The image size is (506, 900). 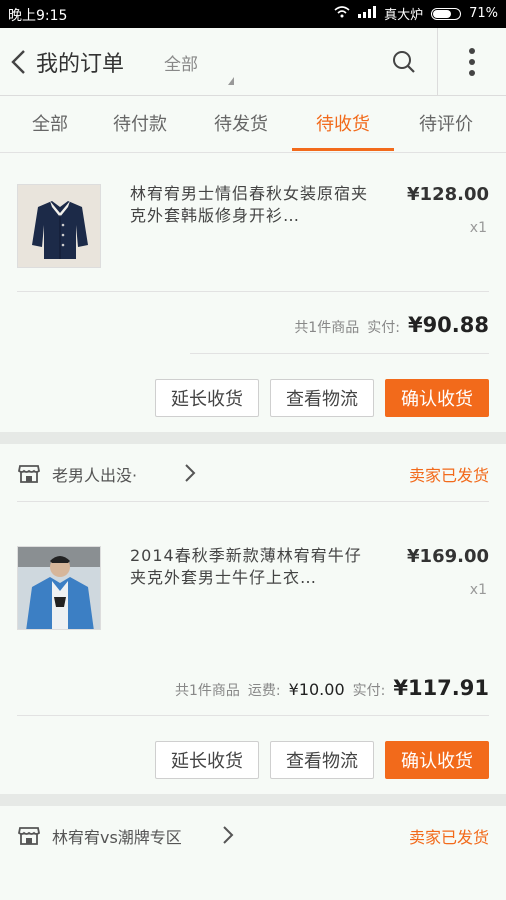 I want to click on paid-amount: ¥117.91, so click(x=441, y=688).